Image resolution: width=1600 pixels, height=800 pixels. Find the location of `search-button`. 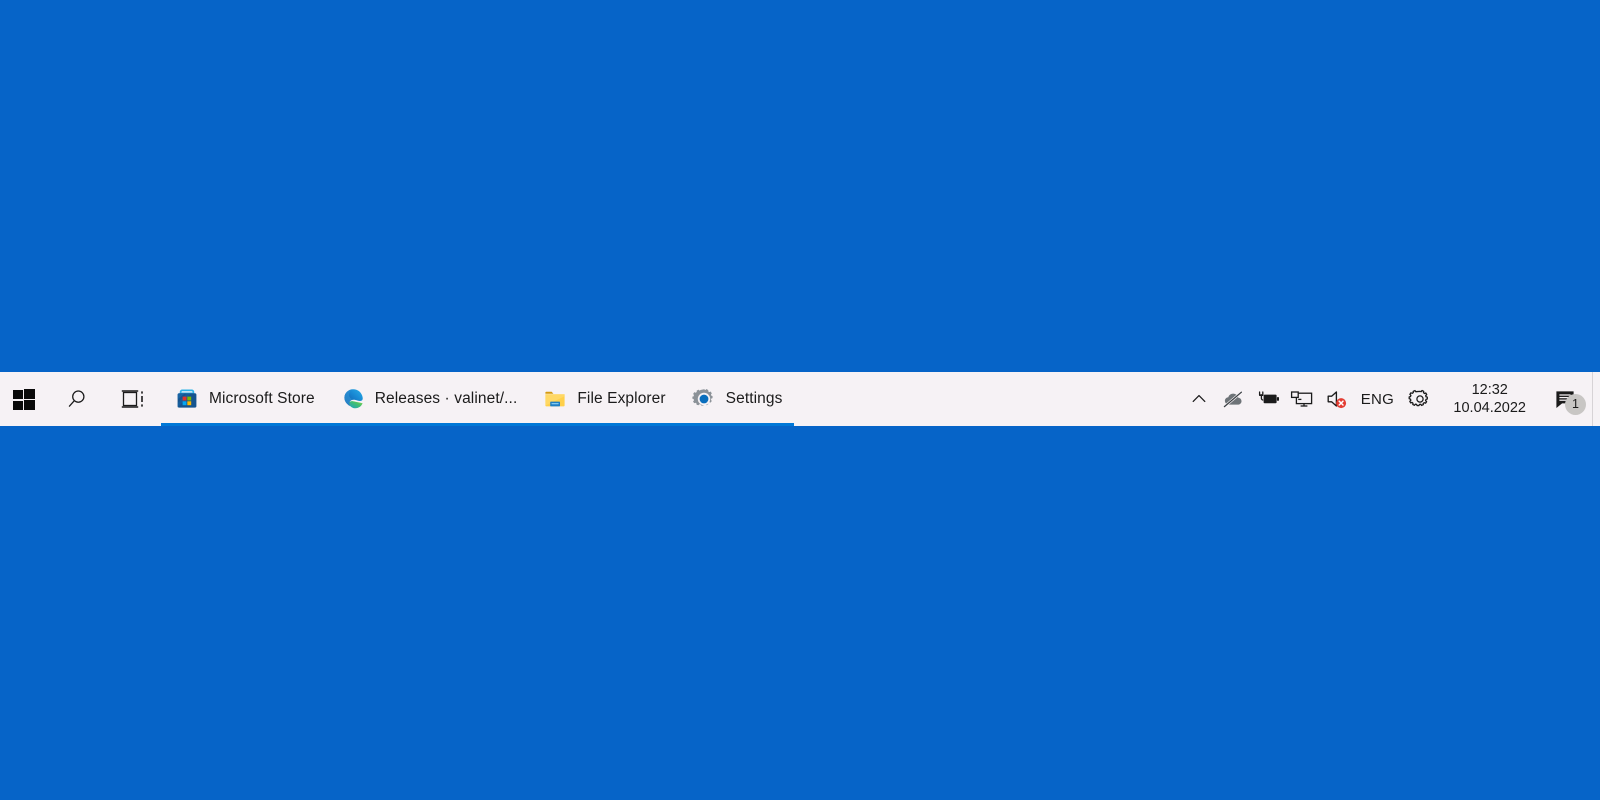

search-button is located at coordinates (77, 399).